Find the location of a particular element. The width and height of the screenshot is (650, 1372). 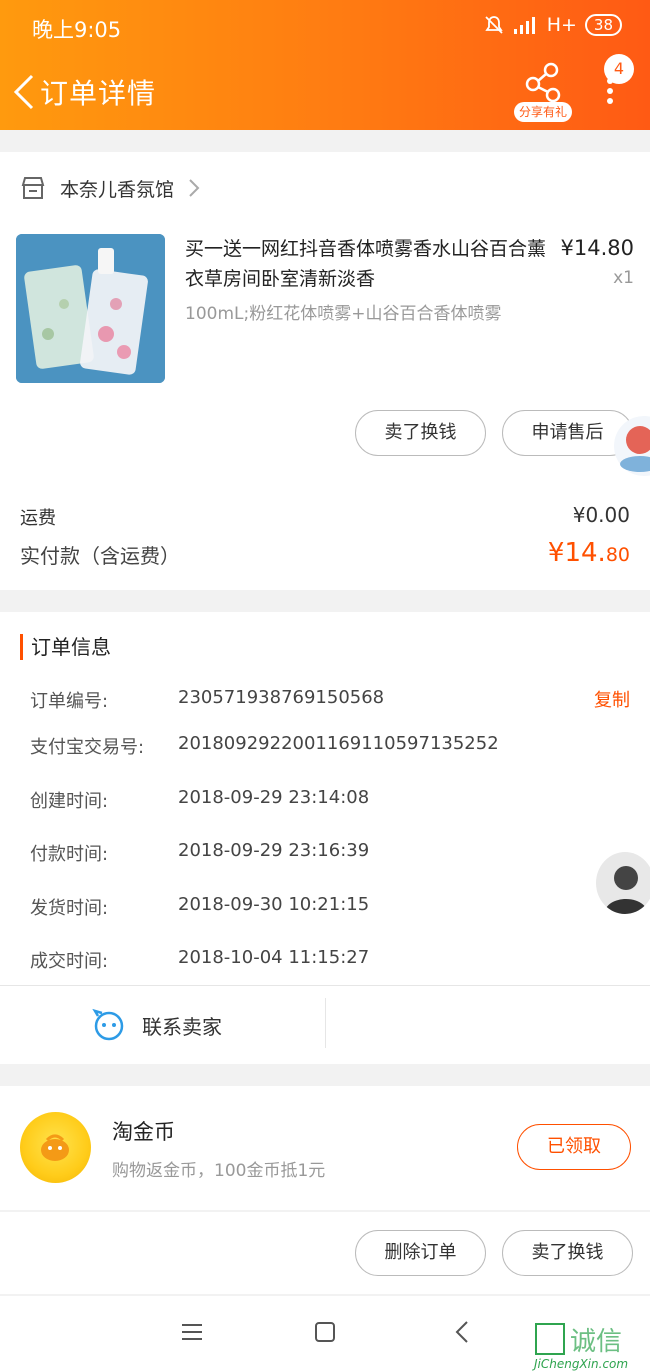

back-icon is located at coordinates (462, 1332).